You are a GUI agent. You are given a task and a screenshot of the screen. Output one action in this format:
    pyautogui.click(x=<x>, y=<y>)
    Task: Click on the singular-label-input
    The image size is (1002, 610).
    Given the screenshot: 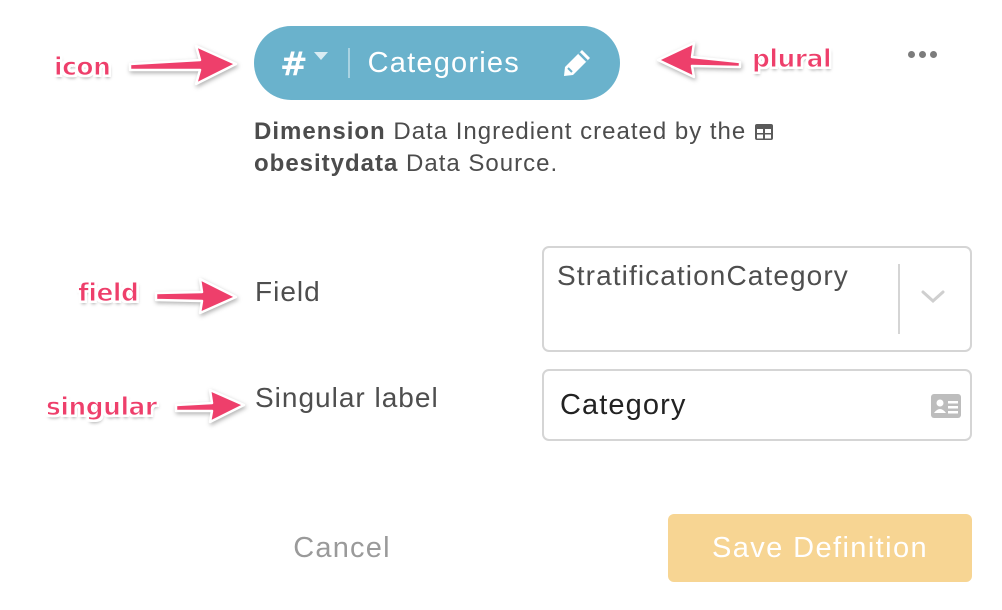 What is the action you would take?
    pyautogui.click(x=740, y=405)
    